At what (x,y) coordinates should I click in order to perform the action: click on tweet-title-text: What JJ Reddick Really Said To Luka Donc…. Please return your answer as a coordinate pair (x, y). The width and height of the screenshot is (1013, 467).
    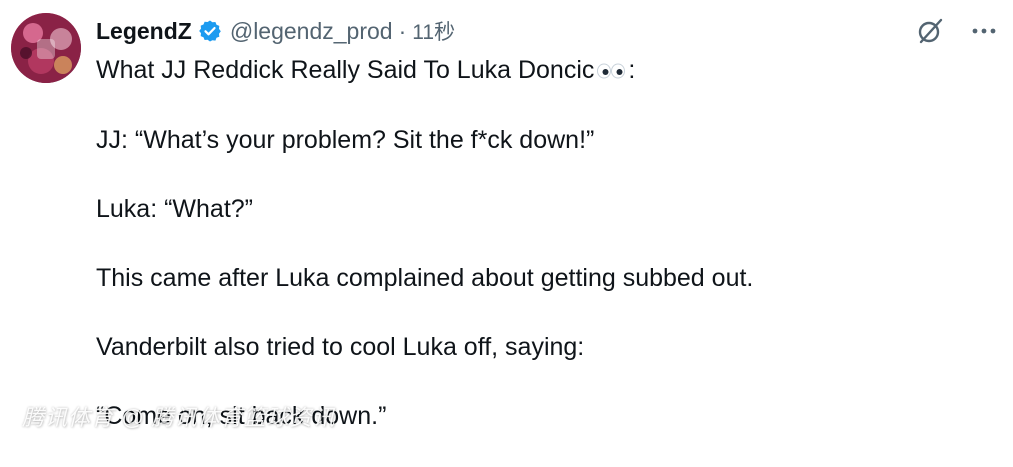
    Looking at the image, I should click on (345, 70).